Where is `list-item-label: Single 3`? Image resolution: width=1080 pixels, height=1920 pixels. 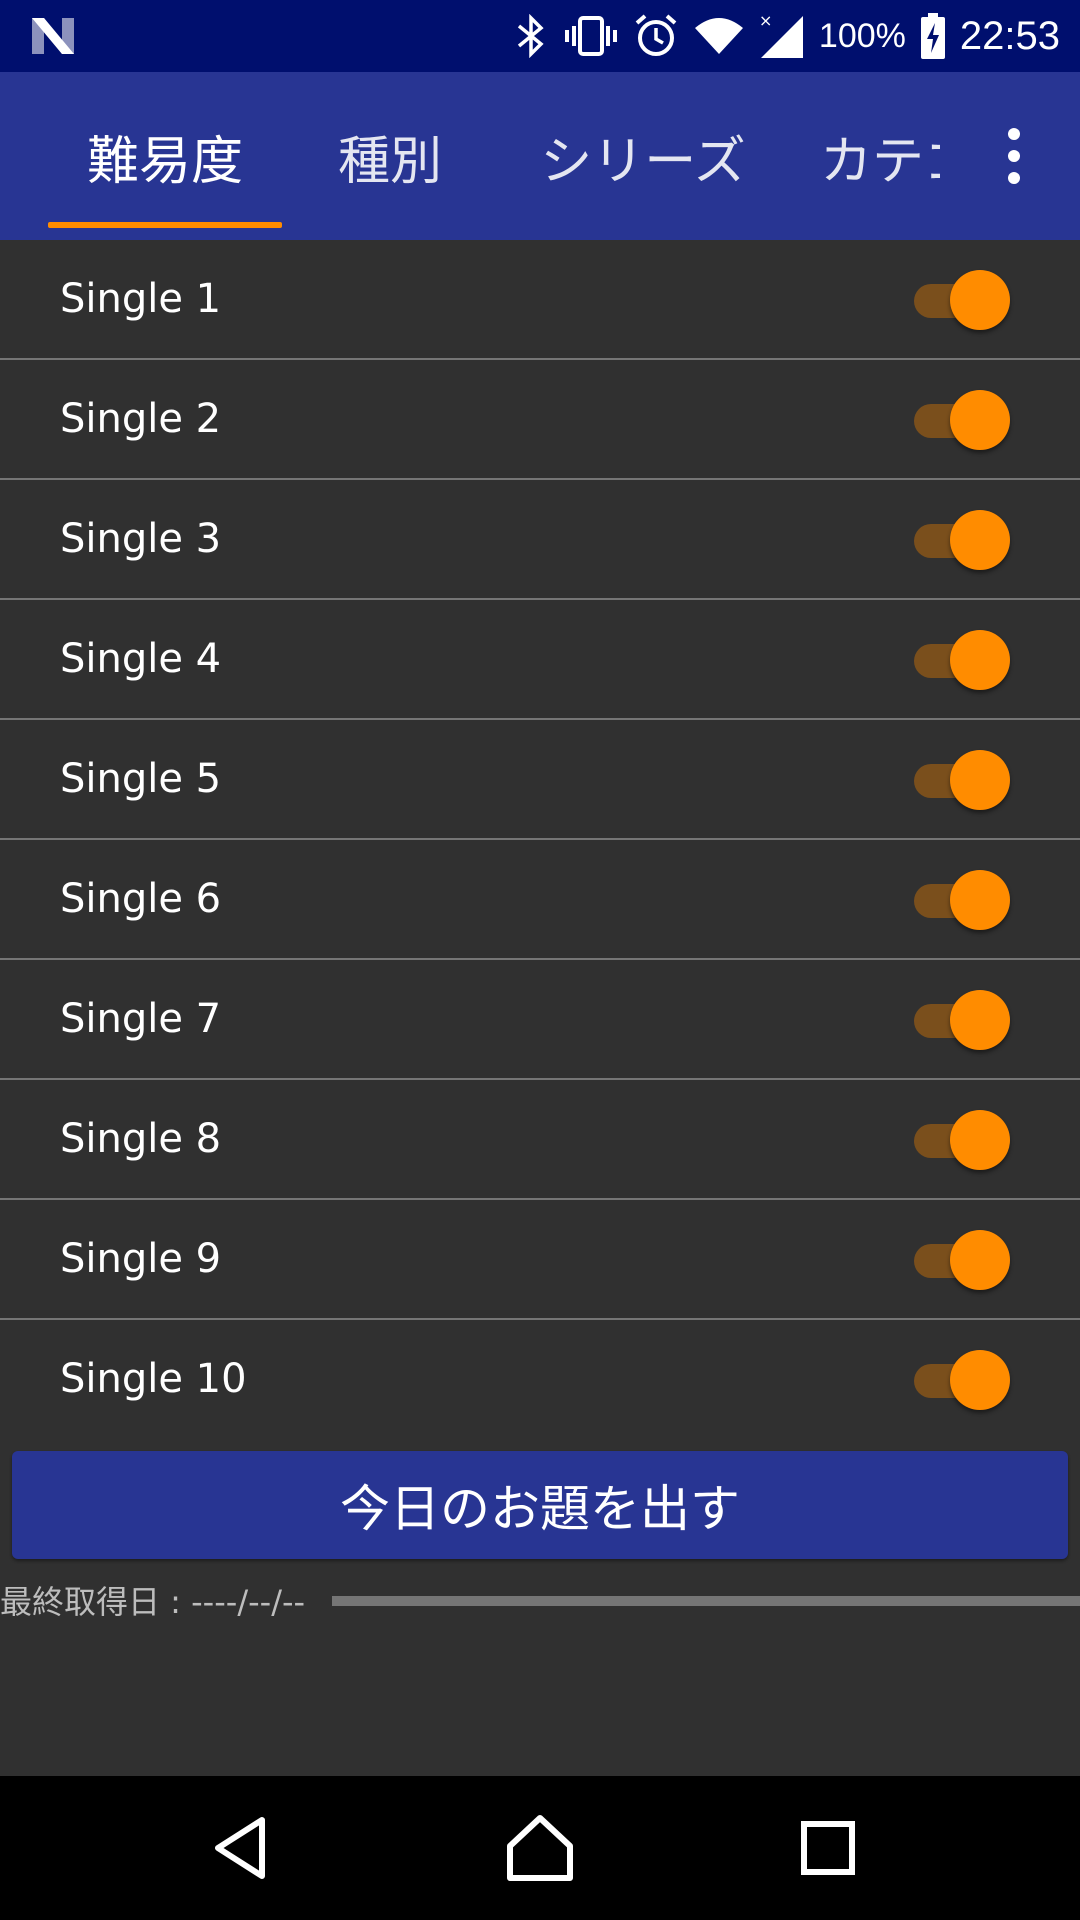
list-item-label: Single 3 is located at coordinates (141, 539).